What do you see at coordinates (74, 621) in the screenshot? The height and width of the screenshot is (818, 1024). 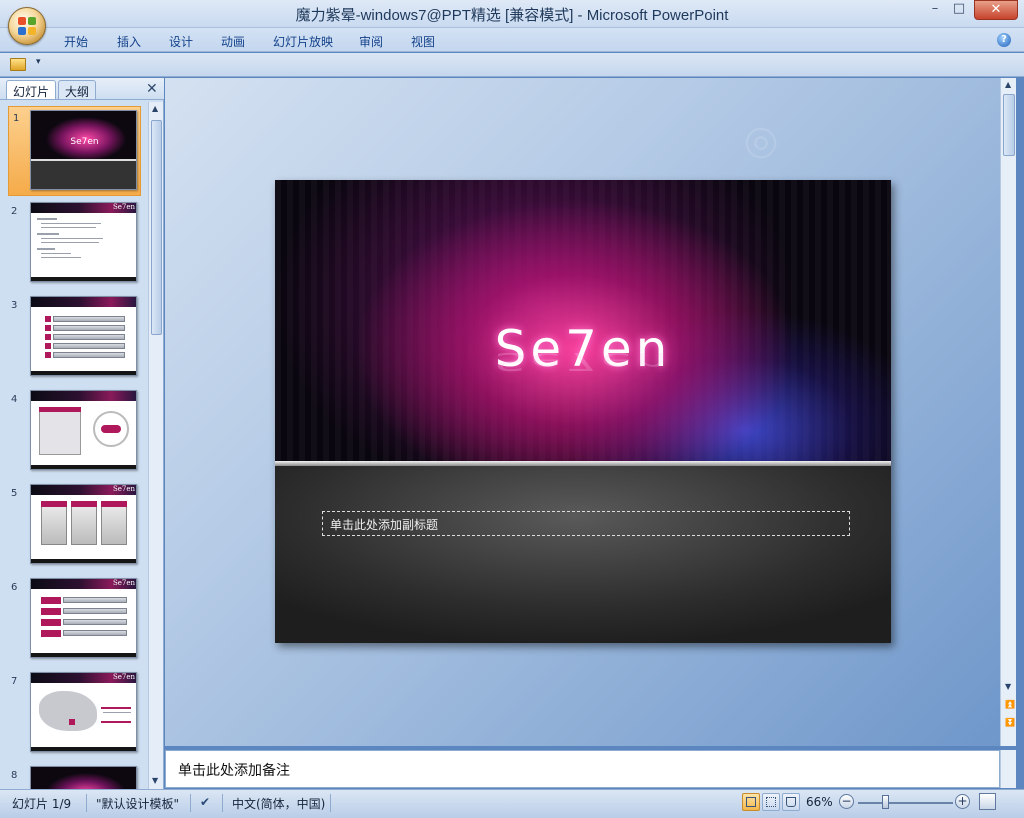 I see `slide-thumbnail-6: 6 Se7en` at bounding box center [74, 621].